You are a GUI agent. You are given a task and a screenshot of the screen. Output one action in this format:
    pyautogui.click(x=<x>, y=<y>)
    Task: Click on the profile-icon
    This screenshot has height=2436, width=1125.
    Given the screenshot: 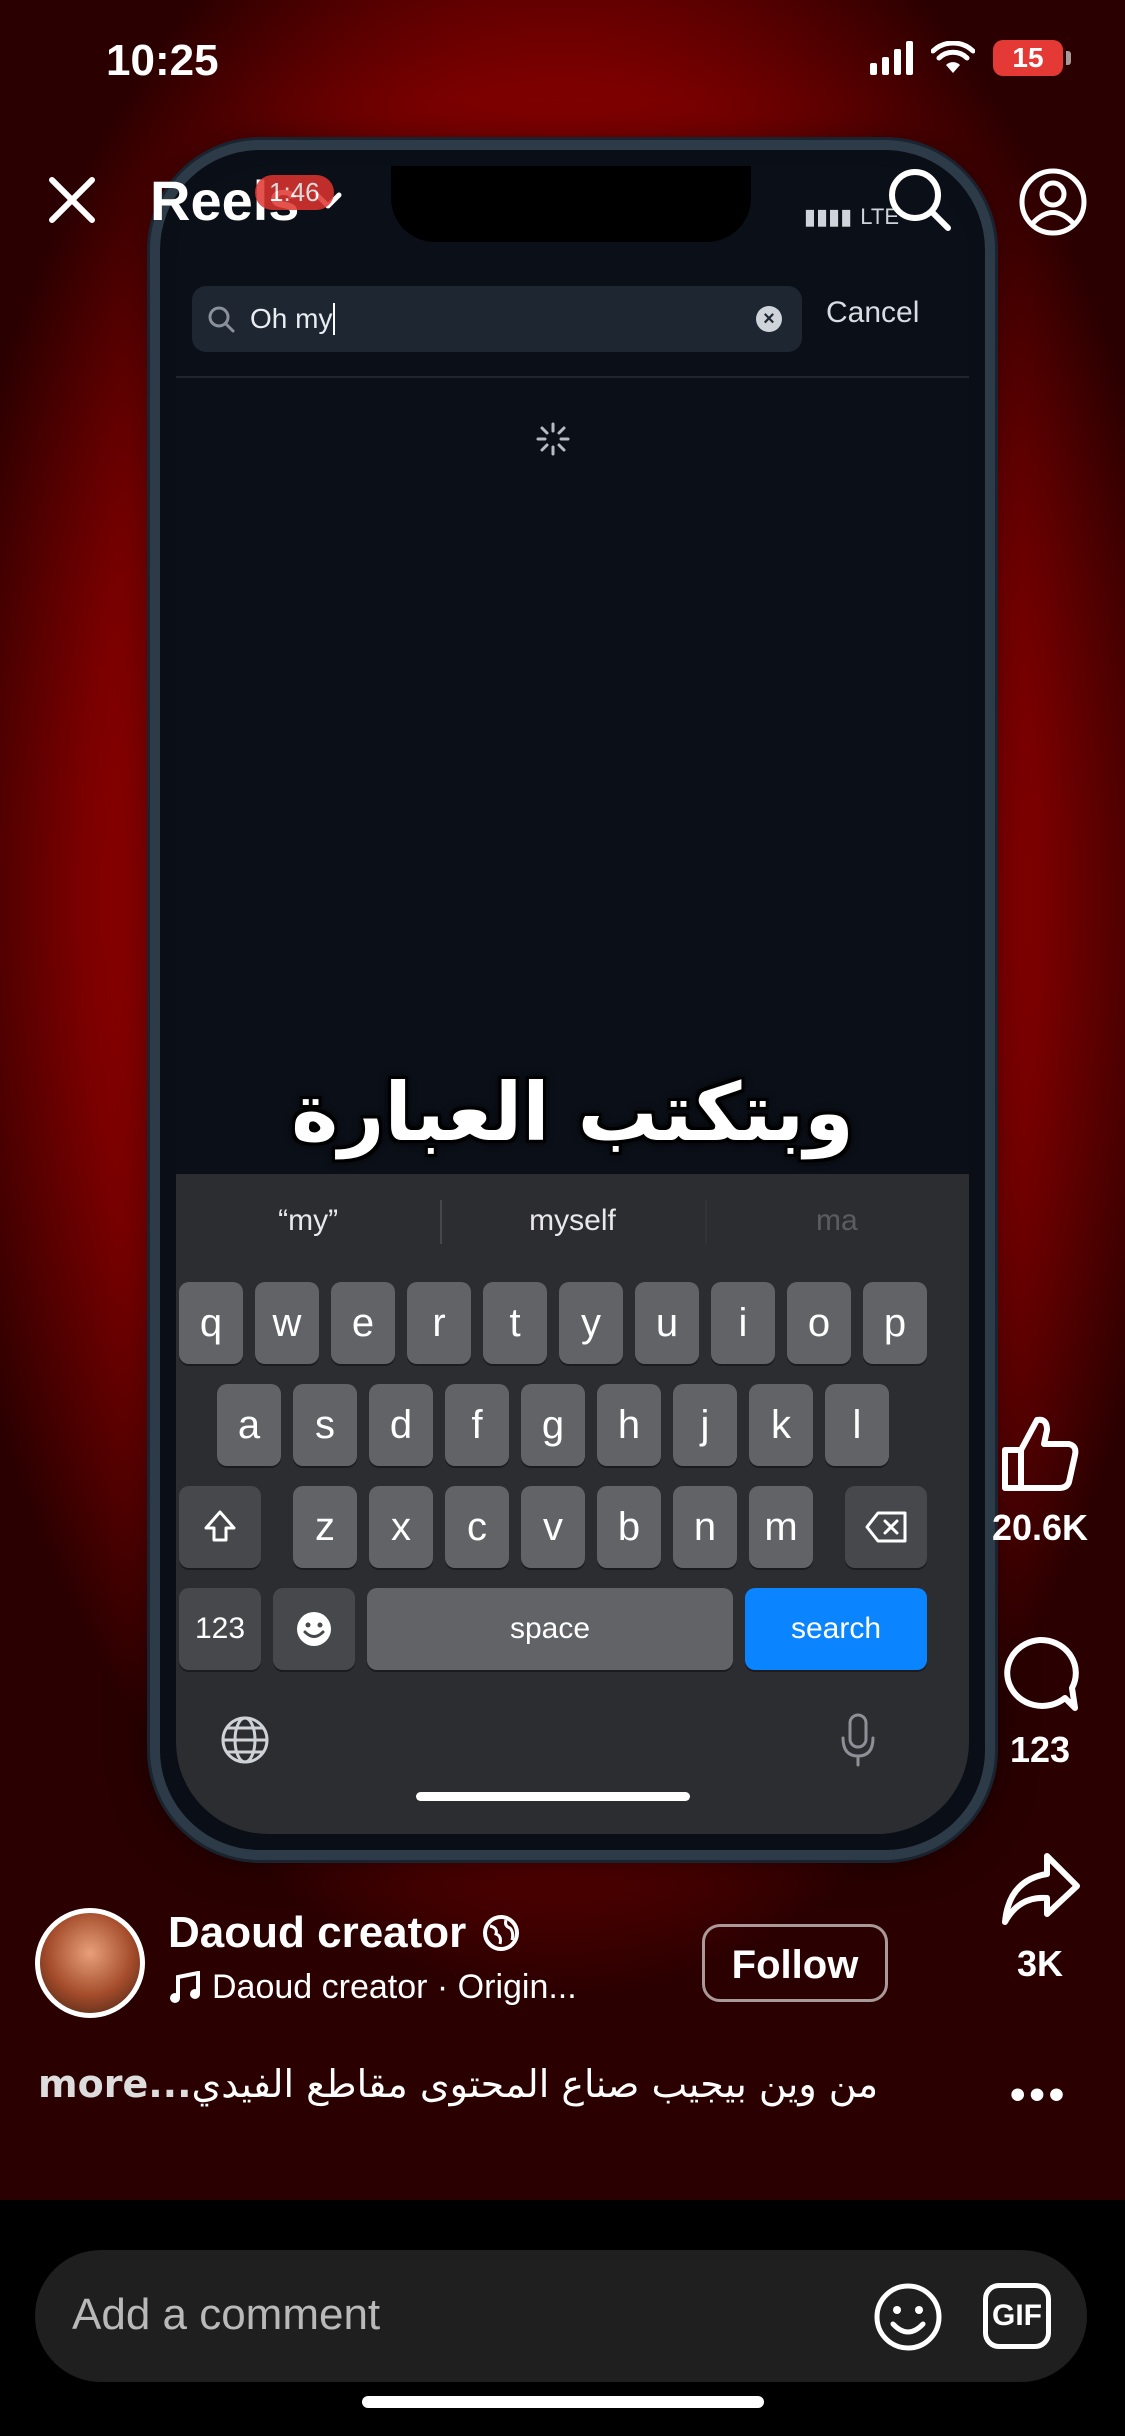 What is the action you would take?
    pyautogui.click(x=1053, y=202)
    